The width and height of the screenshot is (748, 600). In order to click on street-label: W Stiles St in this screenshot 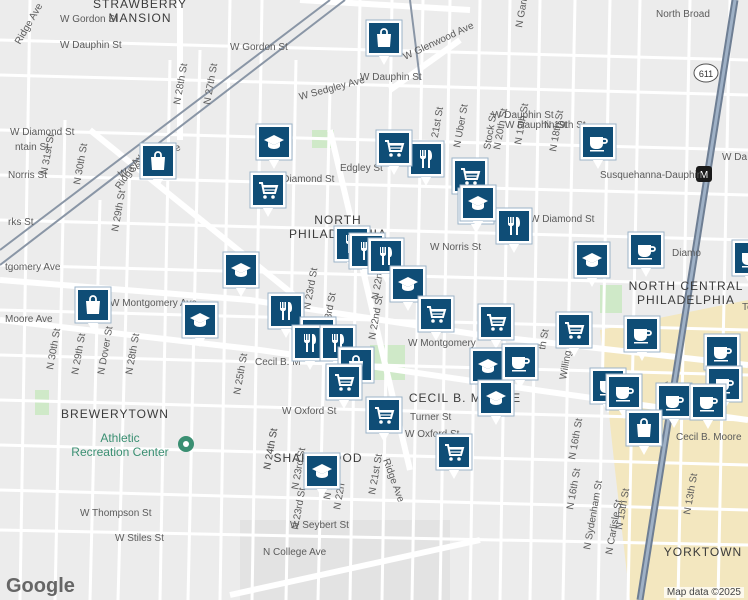, I will do `click(139, 538)`.